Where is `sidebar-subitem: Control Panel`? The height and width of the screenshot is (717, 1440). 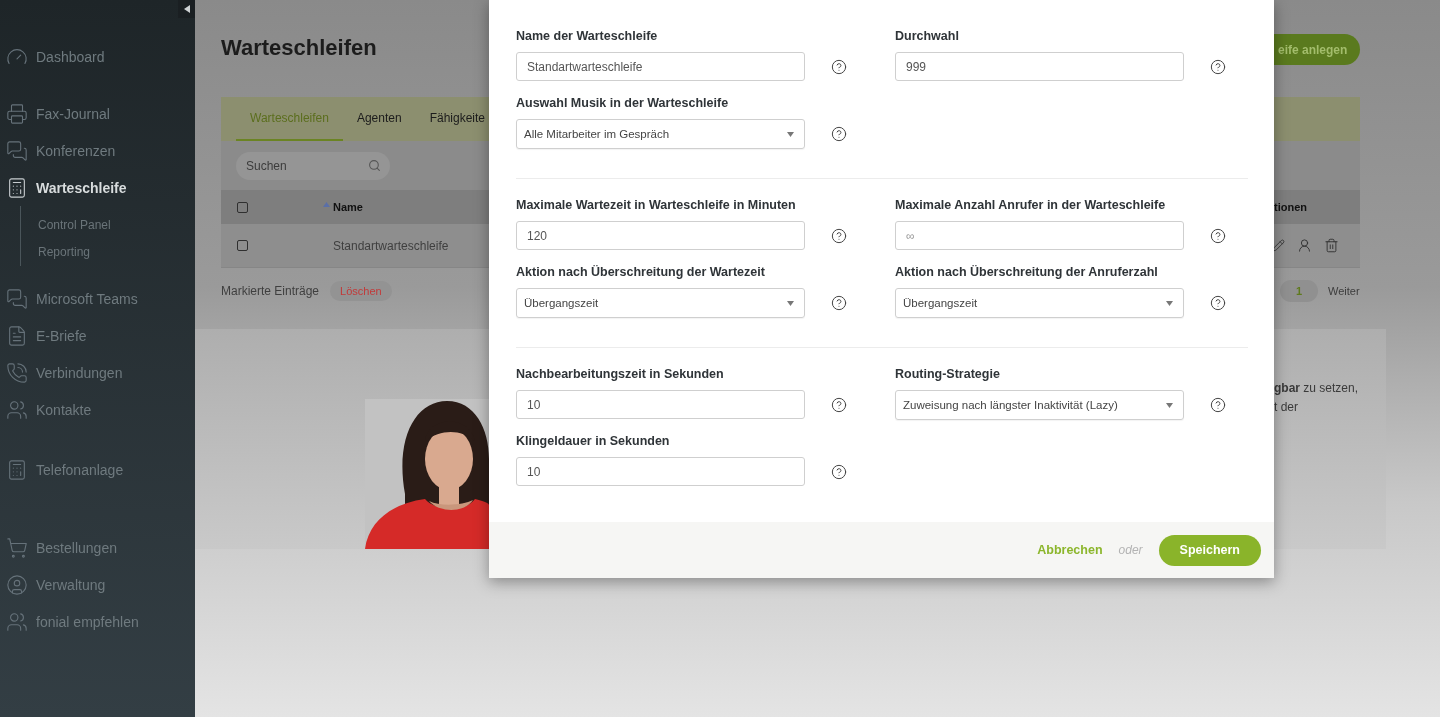
sidebar-subitem: Control Panel is located at coordinates (108, 225).